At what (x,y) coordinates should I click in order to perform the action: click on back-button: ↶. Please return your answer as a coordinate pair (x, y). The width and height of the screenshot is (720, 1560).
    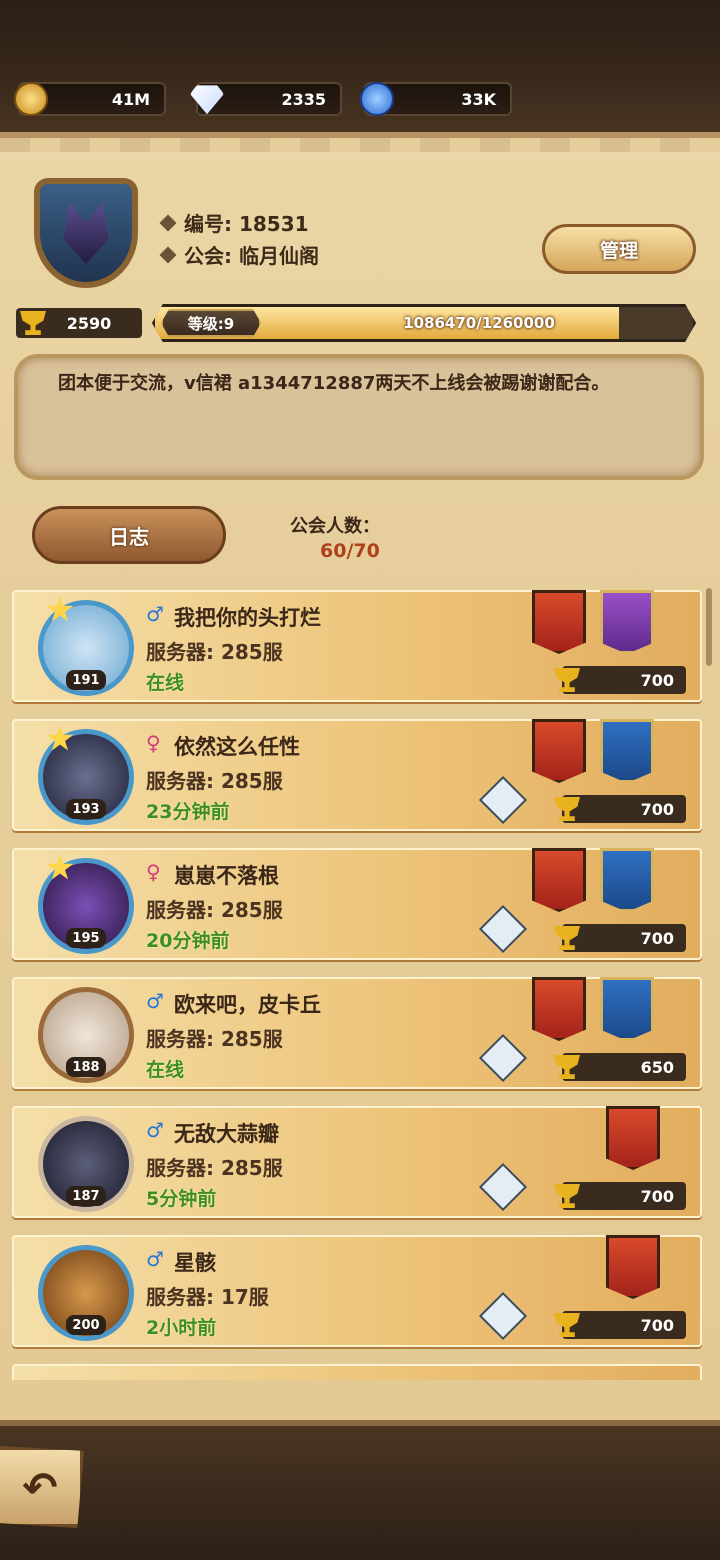
    Looking at the image, I should click on (42, 1487).